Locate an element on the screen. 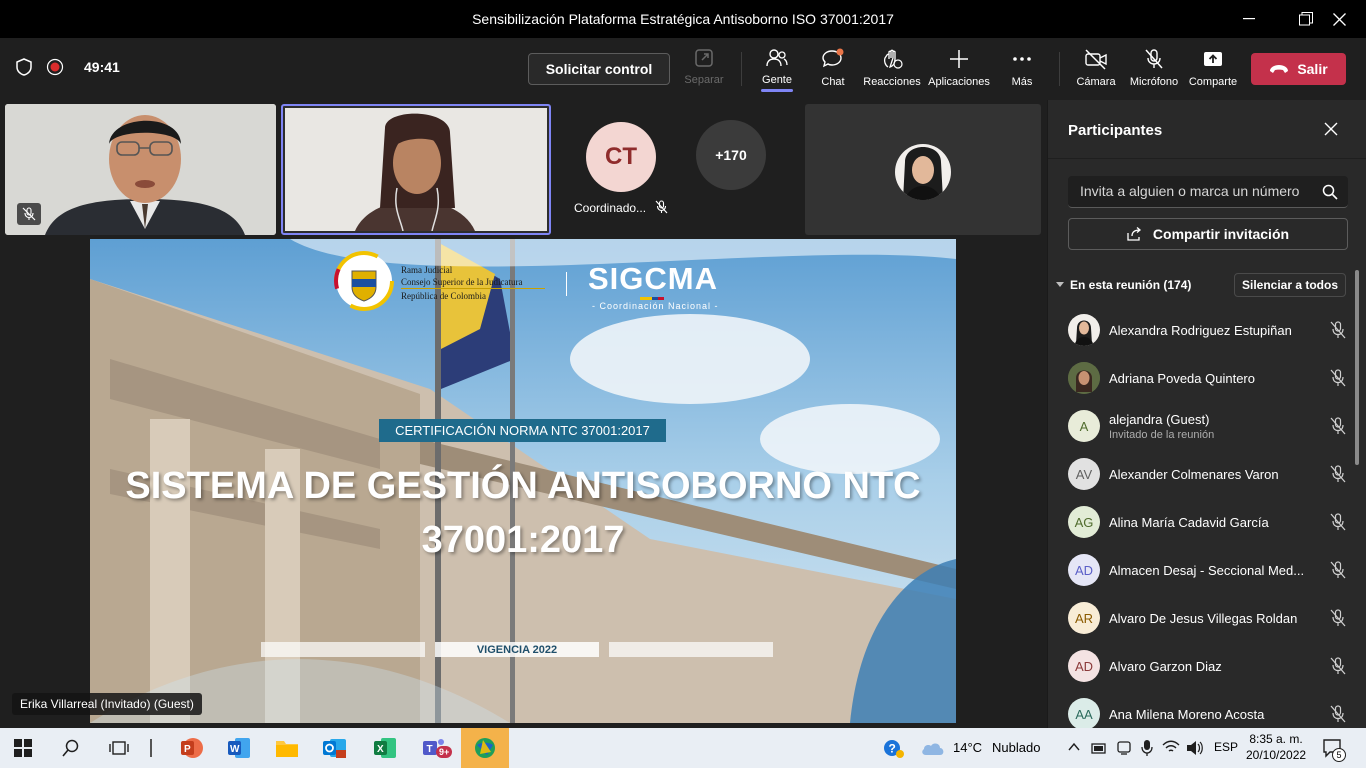 Image resolution: width=1366 pixels, height=768 pixels. share-button: Comparte is located at coordinates (1213, 68).